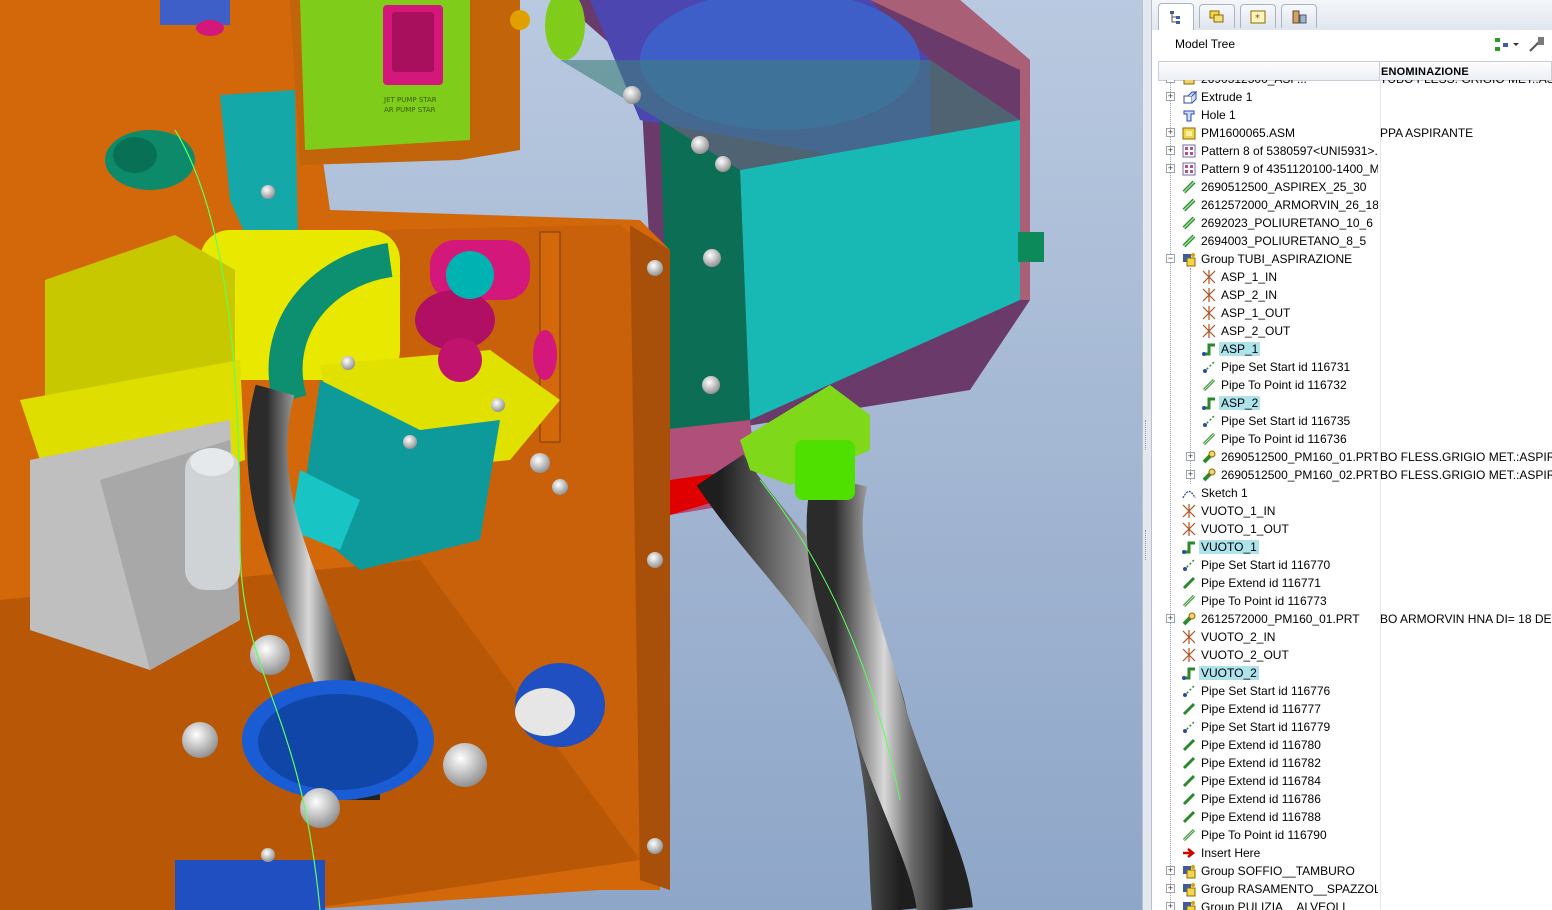 This screenshot has height=910, width=1552. What do you see at coordinates (1355, 799) in the screenshot?
I see `tree-row: Pipe Extend id 116786` at bounding box center [1355, 799].